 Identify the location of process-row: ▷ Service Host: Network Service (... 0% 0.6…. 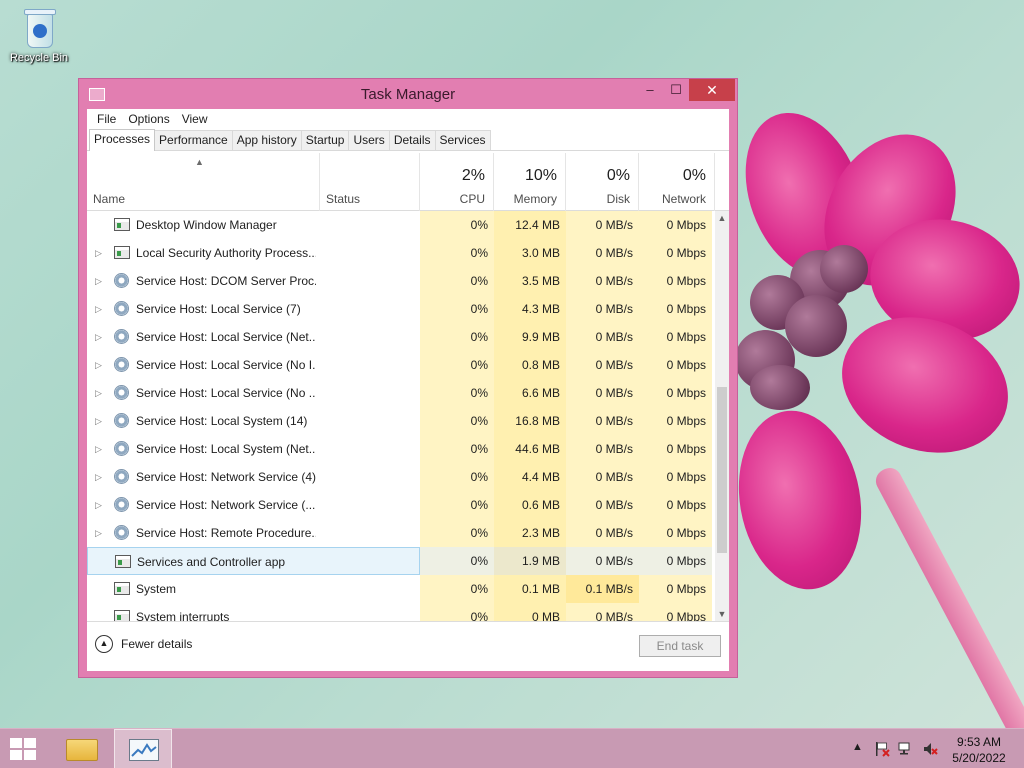
(401, 505).